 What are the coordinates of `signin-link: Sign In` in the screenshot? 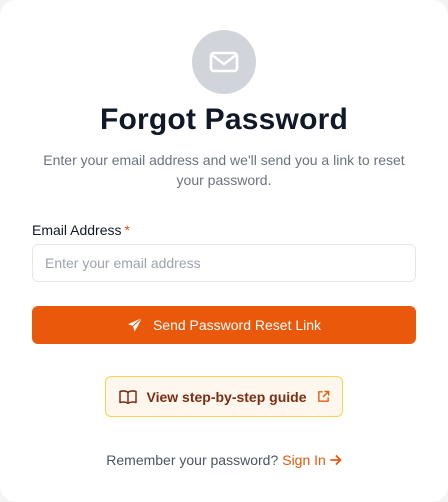 It's located at (312, 460).